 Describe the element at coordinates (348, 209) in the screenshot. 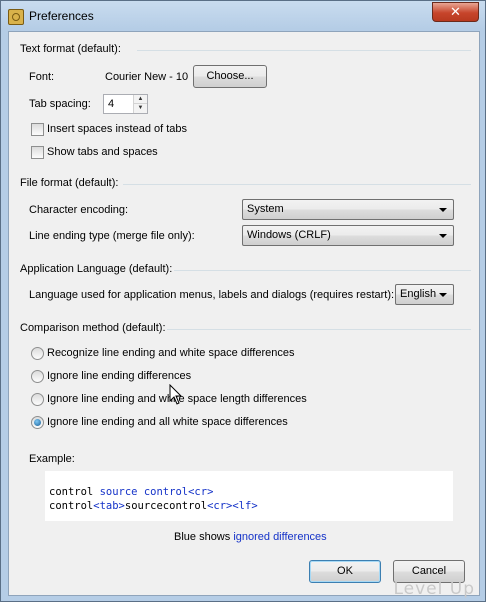

I see `encoding-select: System` at that location.